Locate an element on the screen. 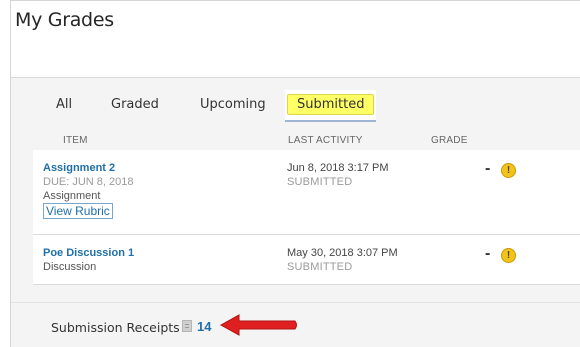 This screenshot has width=580, height=347. column-header-grade: GRADE is located at coordinates (449, 140).